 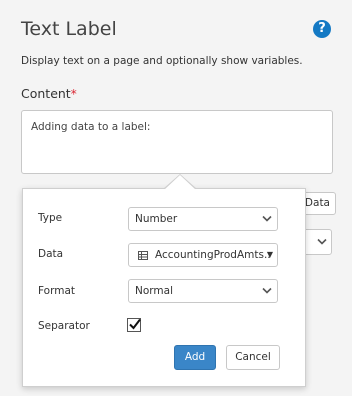 What do you see at coordinates (50, 218) in the screenshot?
I see `type-label: Type` at bounding box center [50, 218].